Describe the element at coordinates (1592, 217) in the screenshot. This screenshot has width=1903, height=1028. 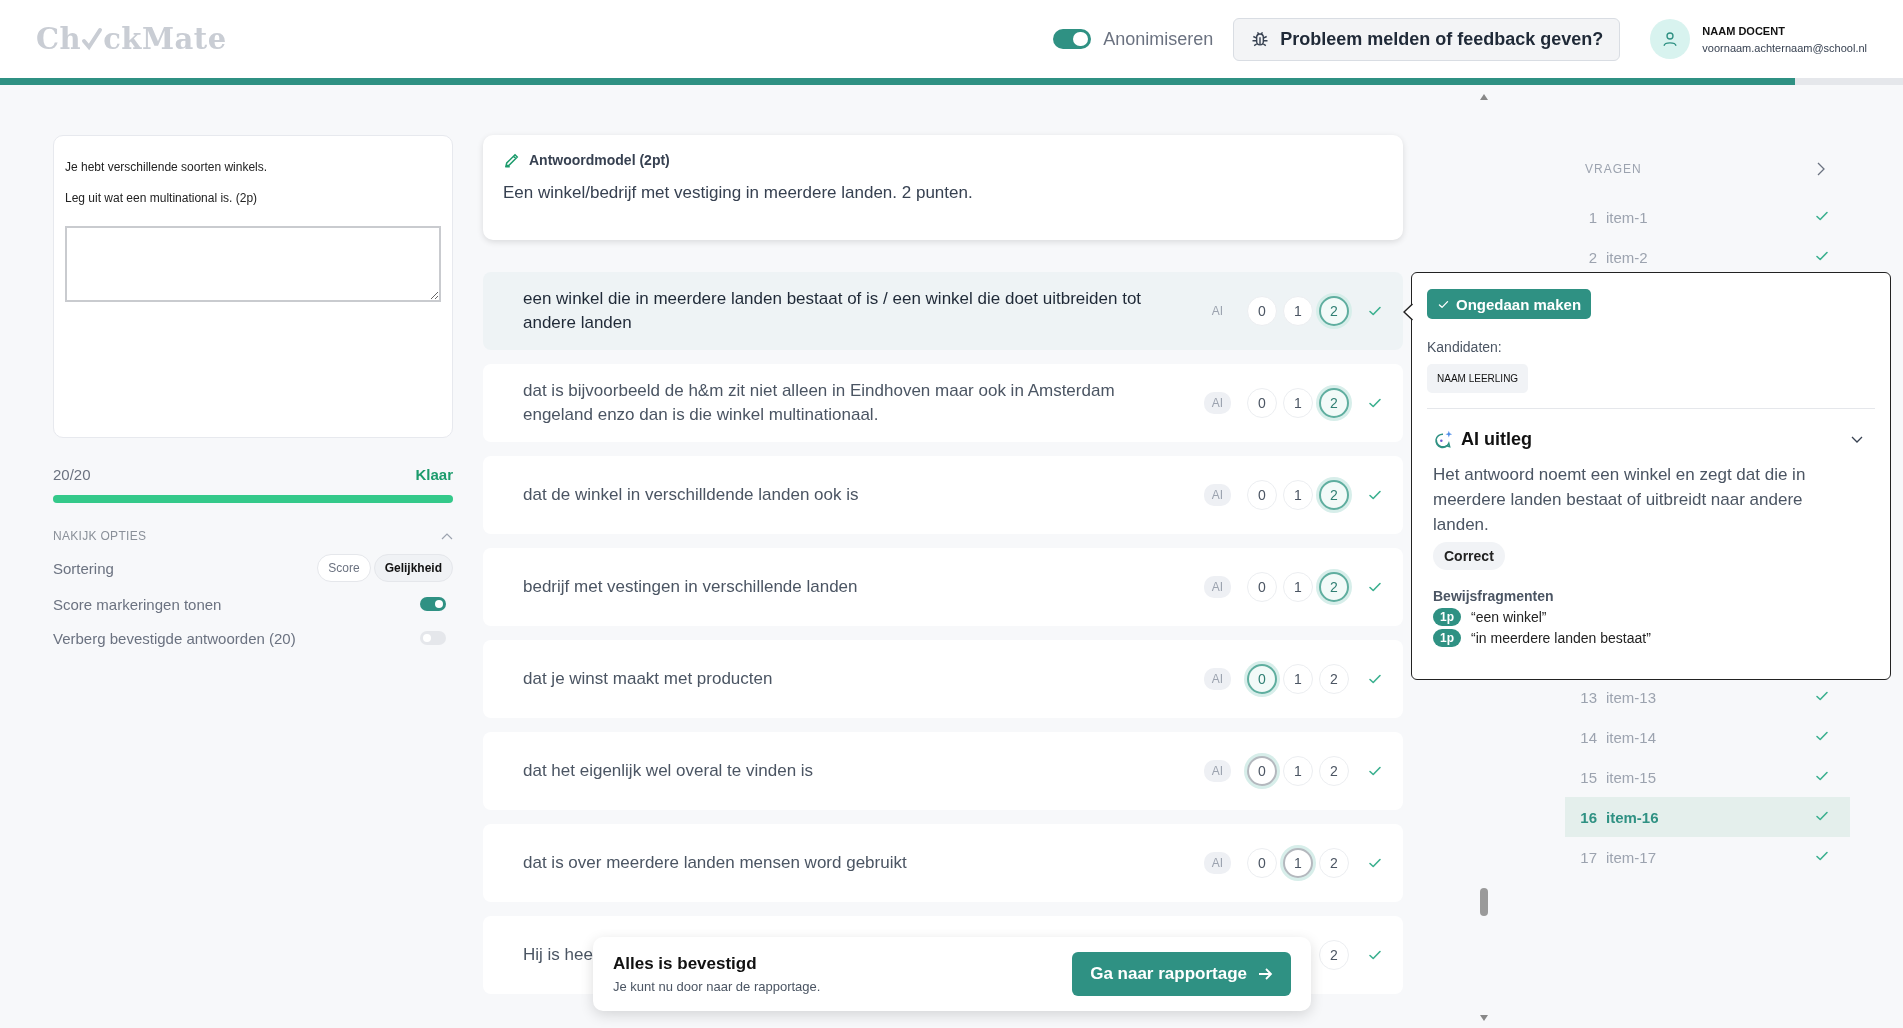
I see `question-number: 1` at that location.